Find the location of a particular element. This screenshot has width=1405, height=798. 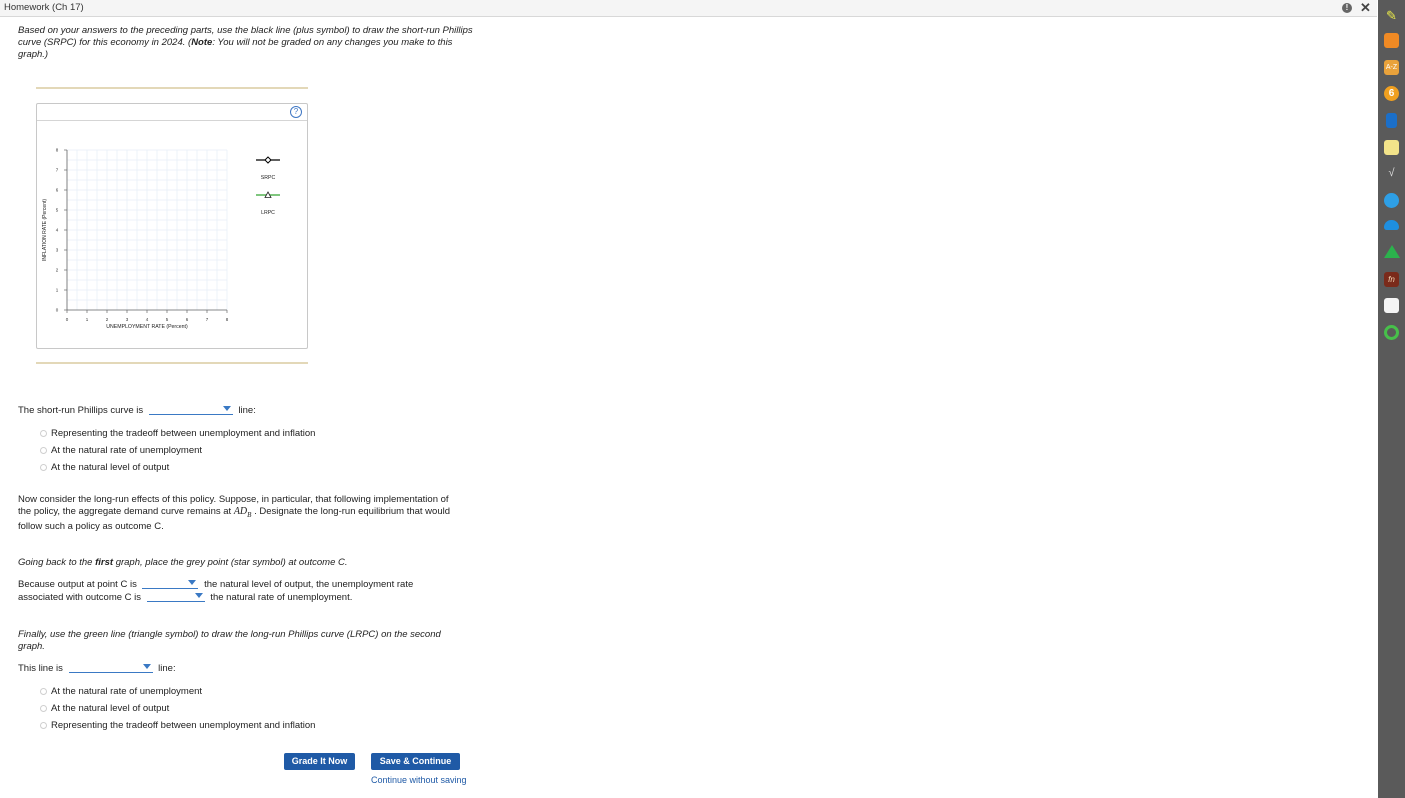

rss-icon is located at coordinates (1391, 40).